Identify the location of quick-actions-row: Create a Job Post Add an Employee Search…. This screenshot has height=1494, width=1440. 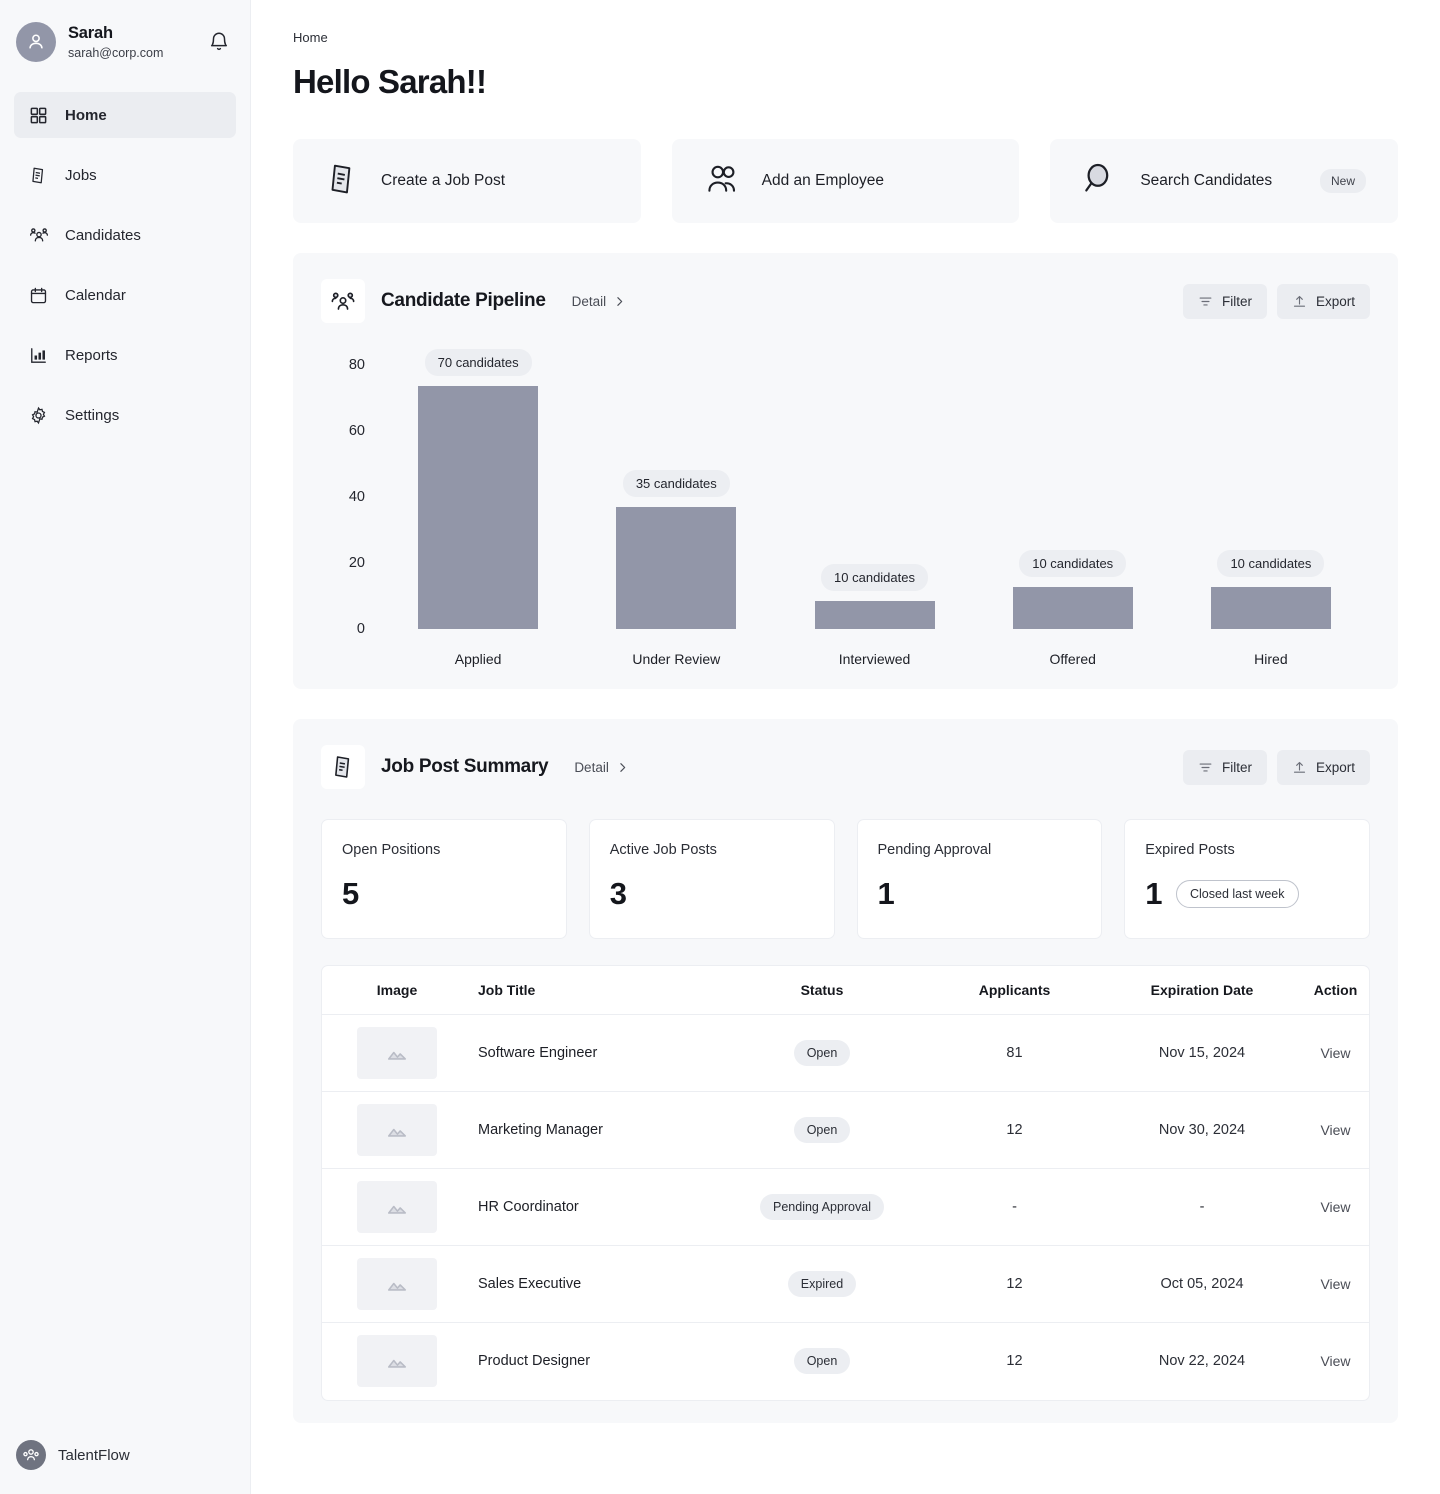
(846, 181).